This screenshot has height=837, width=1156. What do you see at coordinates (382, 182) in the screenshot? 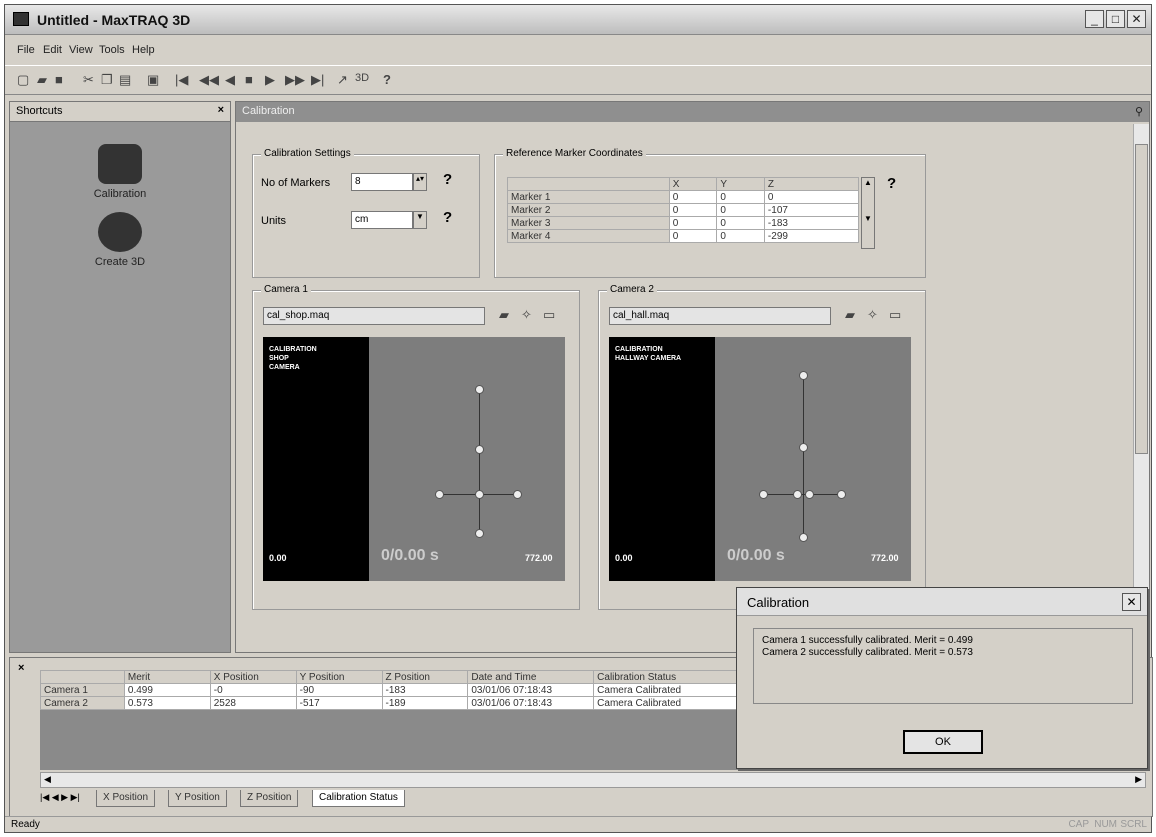
I see `markers-input: 8` at bounding box center [382, 182].